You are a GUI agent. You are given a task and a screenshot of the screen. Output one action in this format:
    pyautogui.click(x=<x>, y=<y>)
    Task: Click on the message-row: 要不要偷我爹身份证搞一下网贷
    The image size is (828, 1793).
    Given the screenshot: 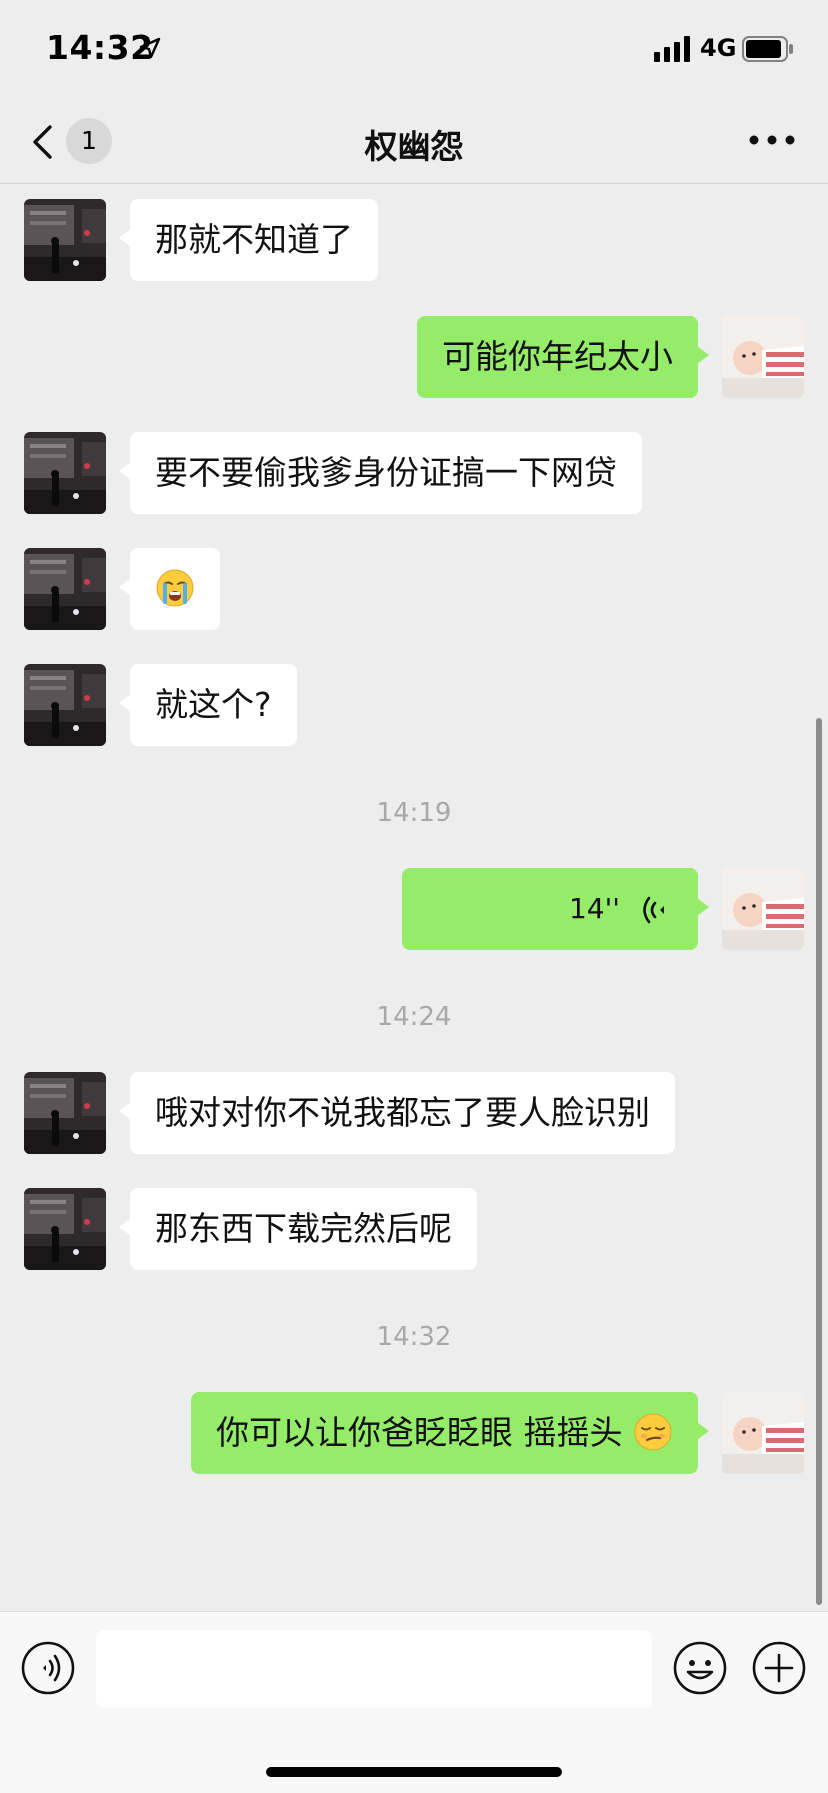 What is the action you would take?
    pyautogui.click(x=414, y=473)
    